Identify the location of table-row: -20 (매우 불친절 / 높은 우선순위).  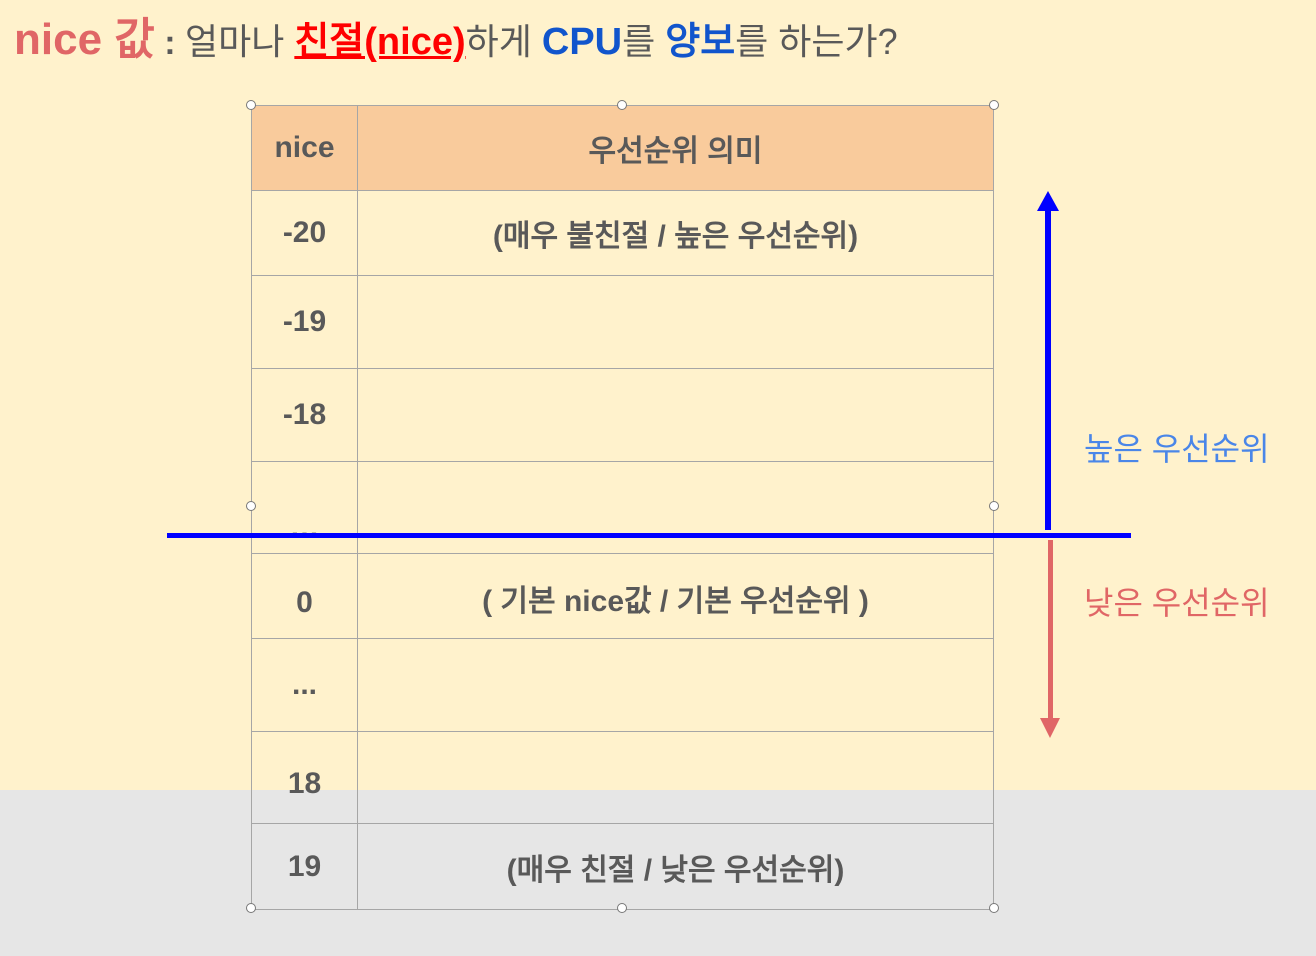
(622, 233).